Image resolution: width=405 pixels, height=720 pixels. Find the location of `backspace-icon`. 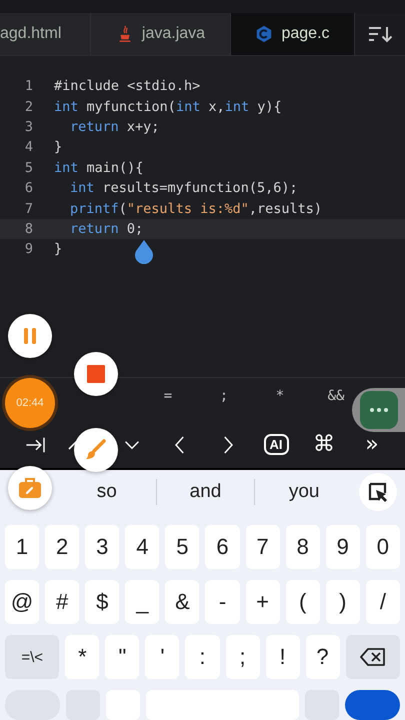

backspace-icon is located at coordinates (373, 657).